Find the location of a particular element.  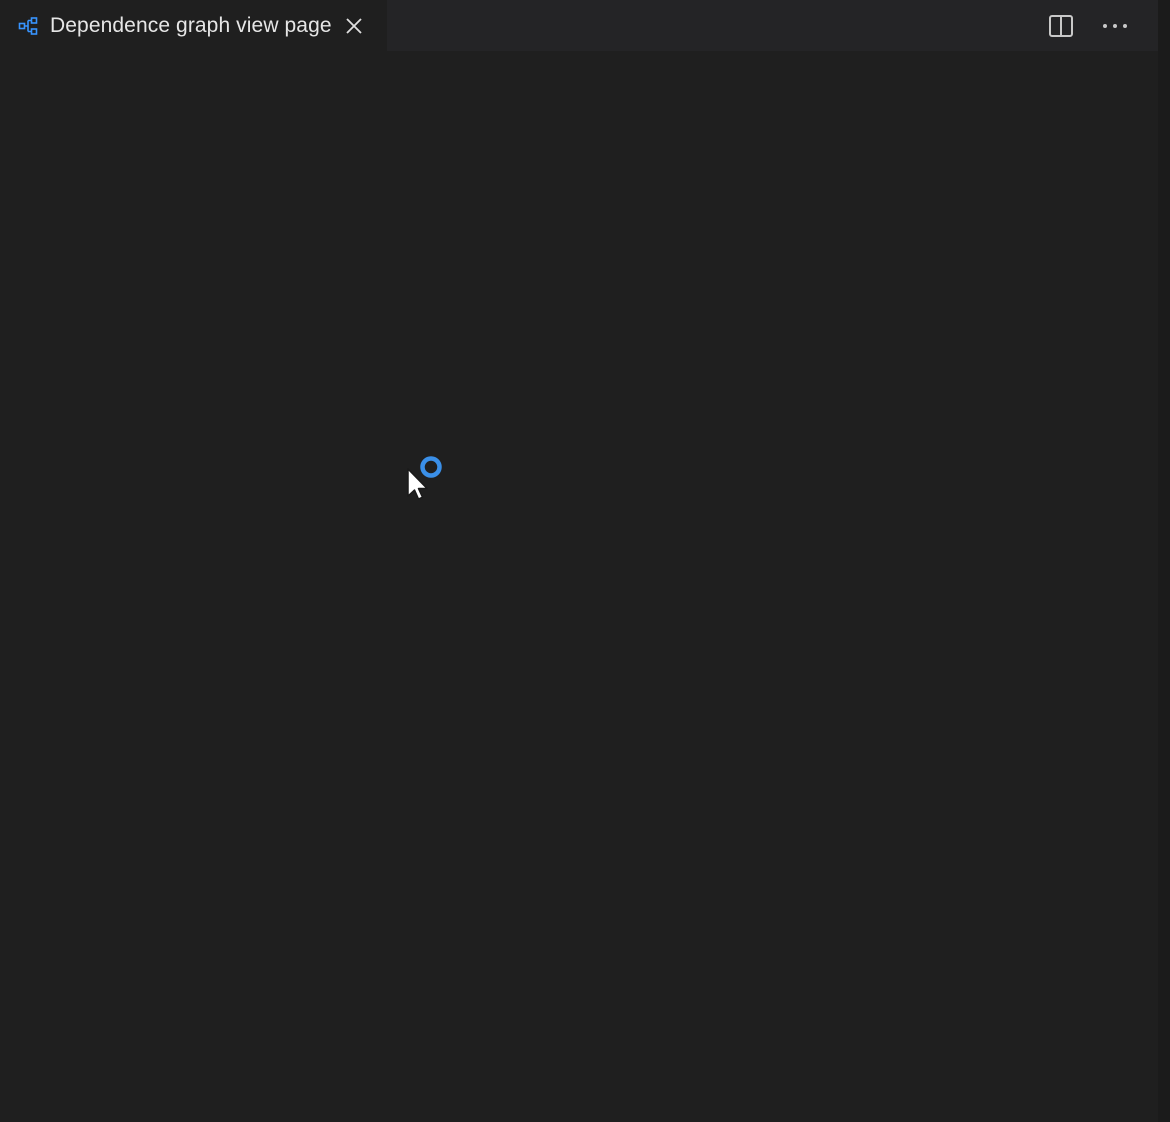

tab-dependence-graph-view: Dependence graph view page is located at coordinates (193, 25).